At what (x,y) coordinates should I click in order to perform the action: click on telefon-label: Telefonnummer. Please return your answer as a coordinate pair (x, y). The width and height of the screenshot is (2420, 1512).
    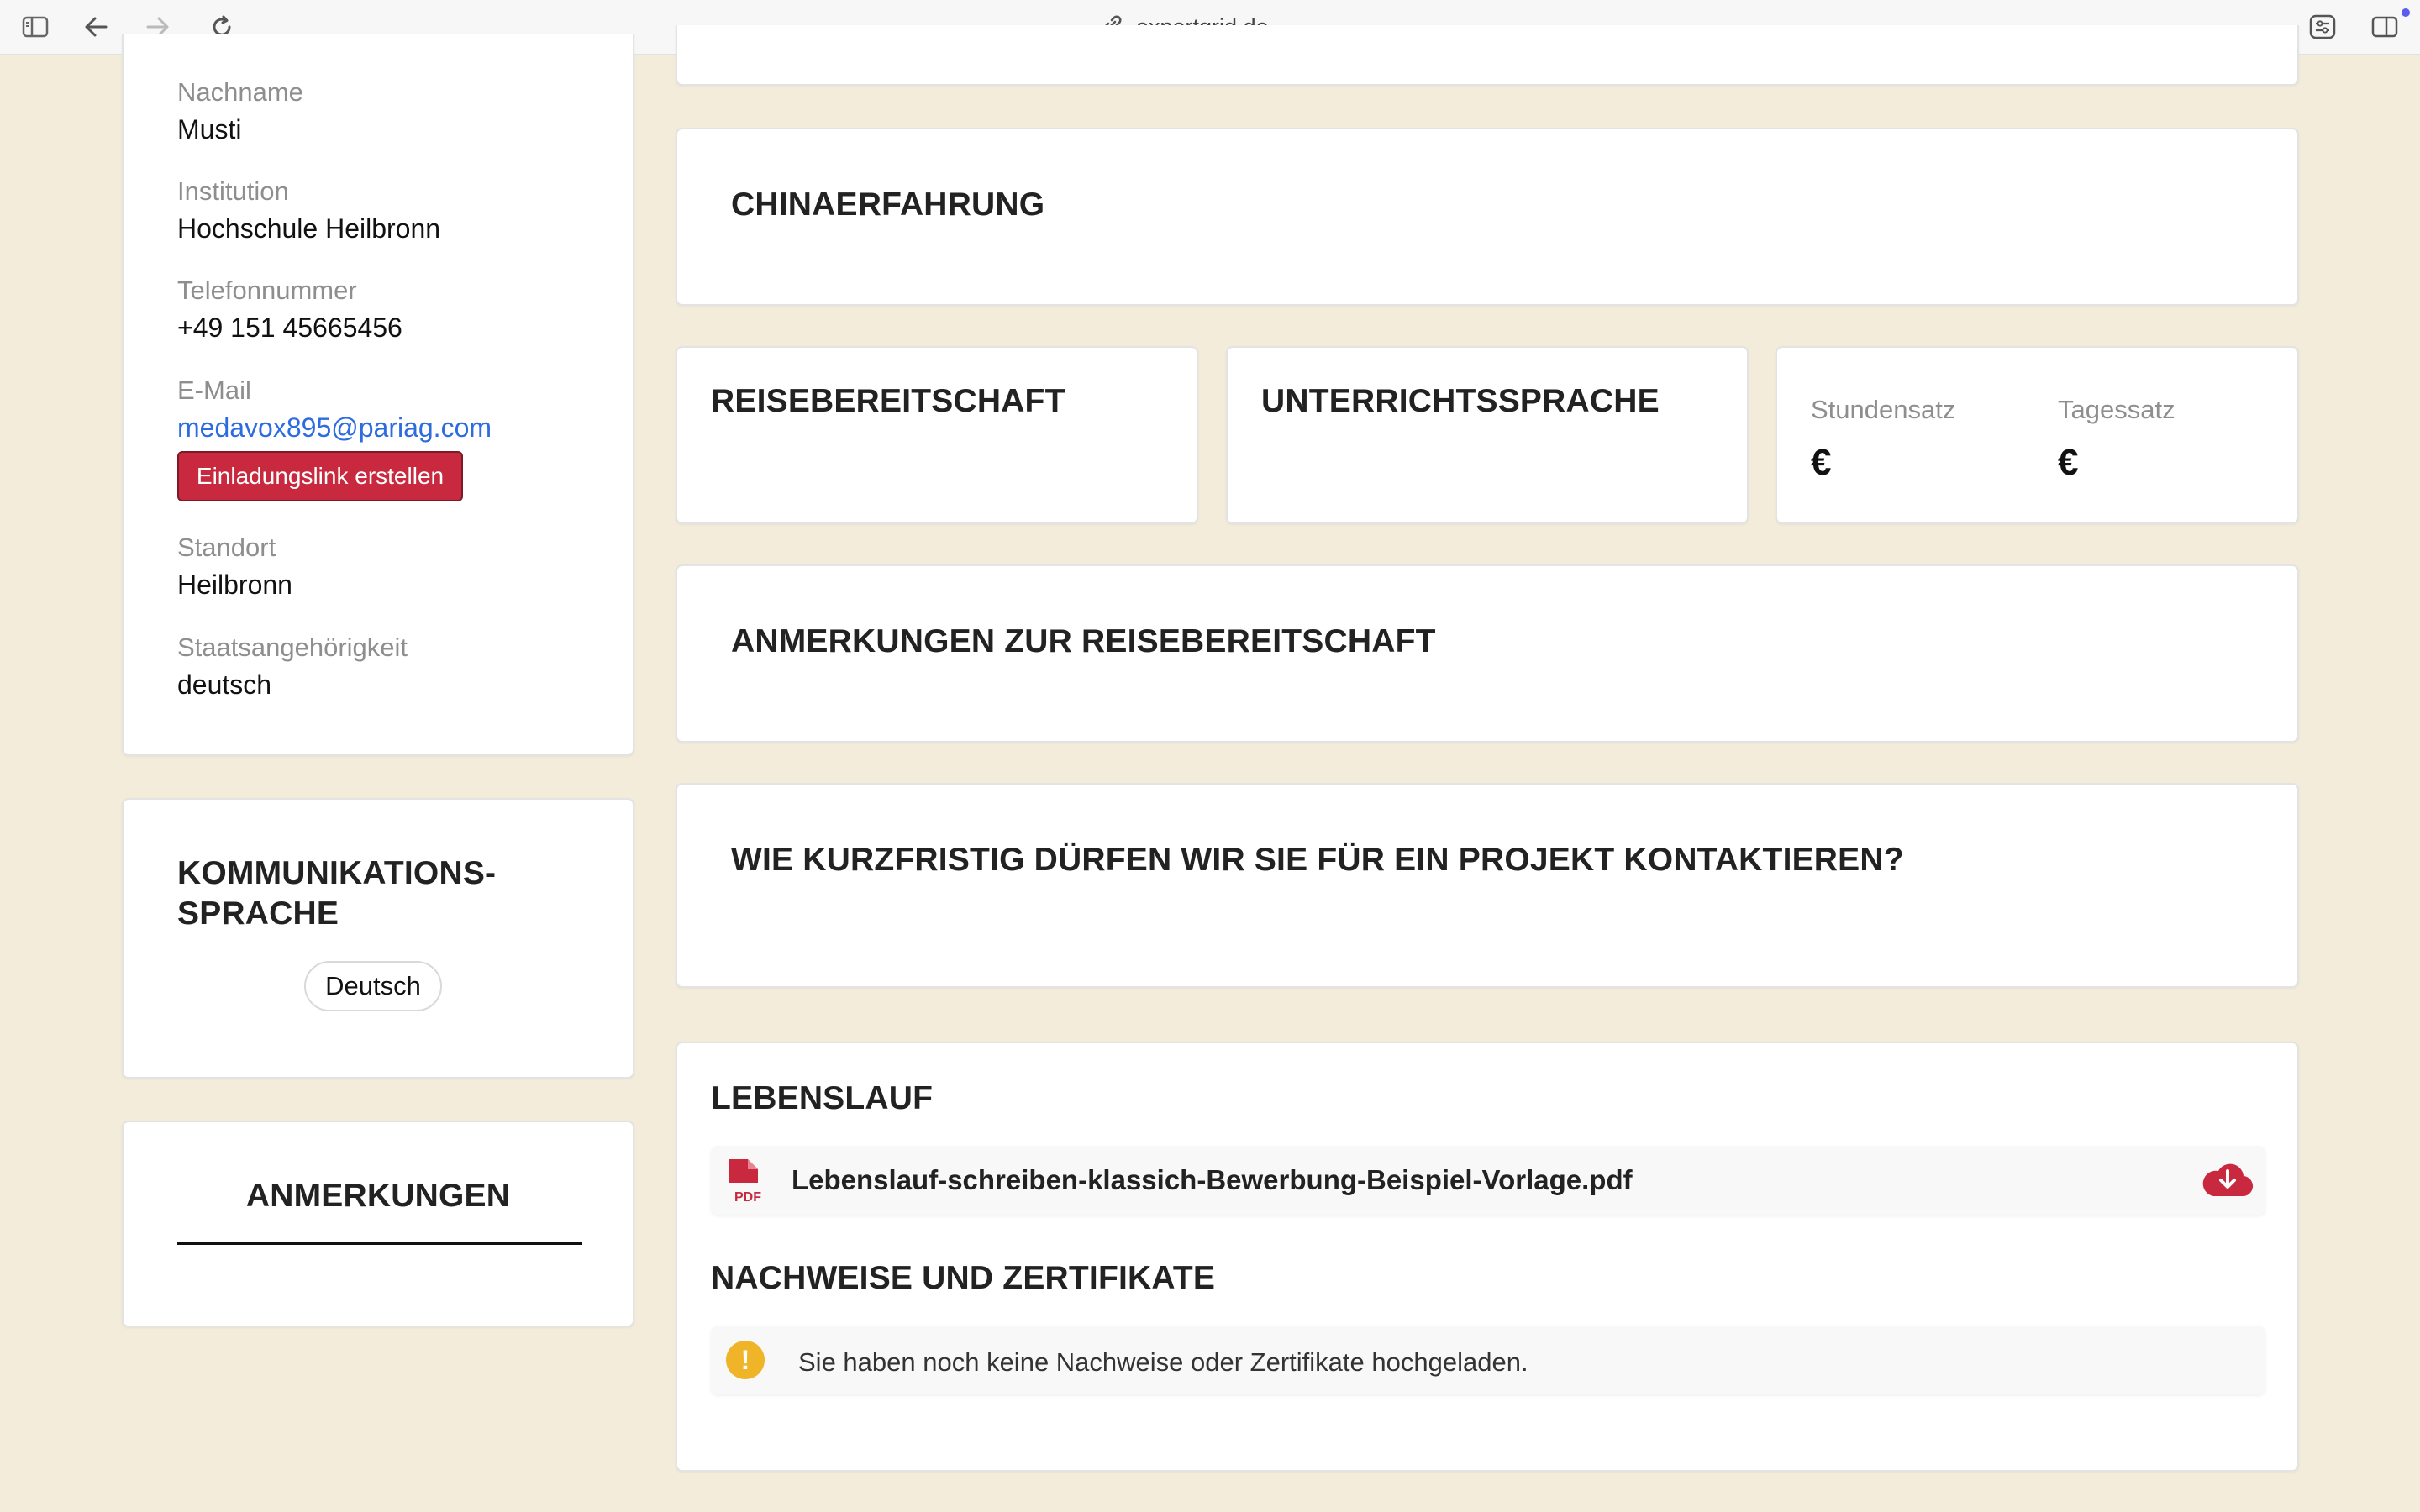
    Looking at the image, I should click on (267, 290).